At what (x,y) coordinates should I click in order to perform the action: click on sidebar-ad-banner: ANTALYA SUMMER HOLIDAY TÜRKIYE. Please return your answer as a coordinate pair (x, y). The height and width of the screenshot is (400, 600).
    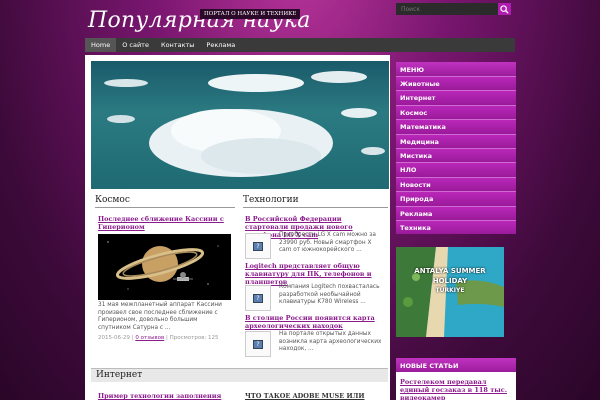
    Looking at the image, I should click on (450, 292).